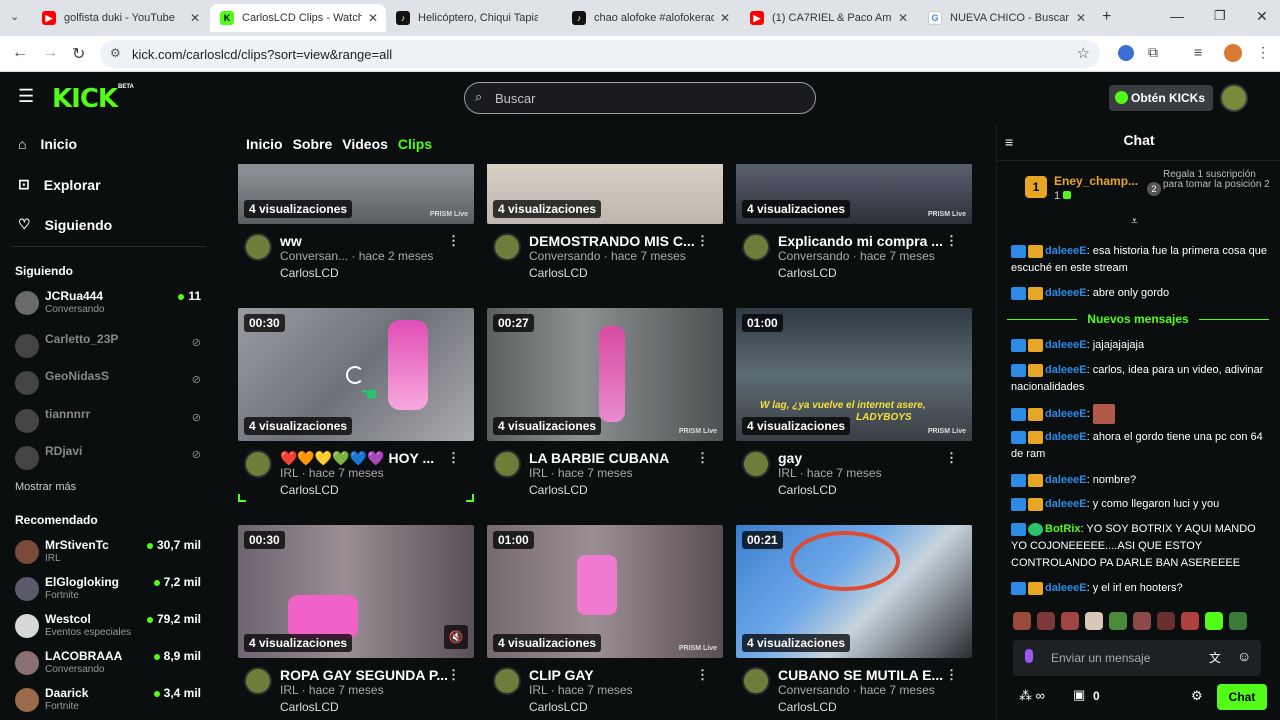 The image size is (1280, 720). What do you see at coordinates (415, 144) in the screenshot?
I see `tab-clips: Clips` at bounding box center [415, 144].